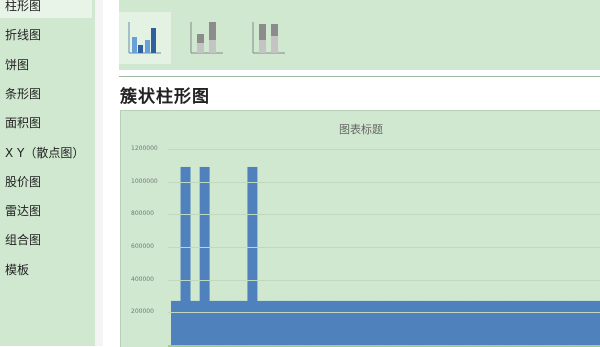 The width and height of the screenshot is (600, 347). I want to click on y-tick-label: 1000000, so click(144, 181).